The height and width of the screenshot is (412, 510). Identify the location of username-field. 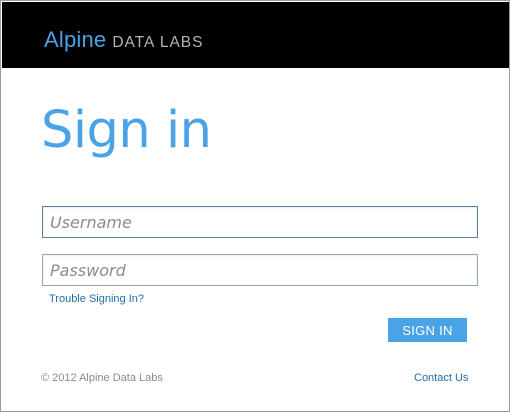
(260, 222).